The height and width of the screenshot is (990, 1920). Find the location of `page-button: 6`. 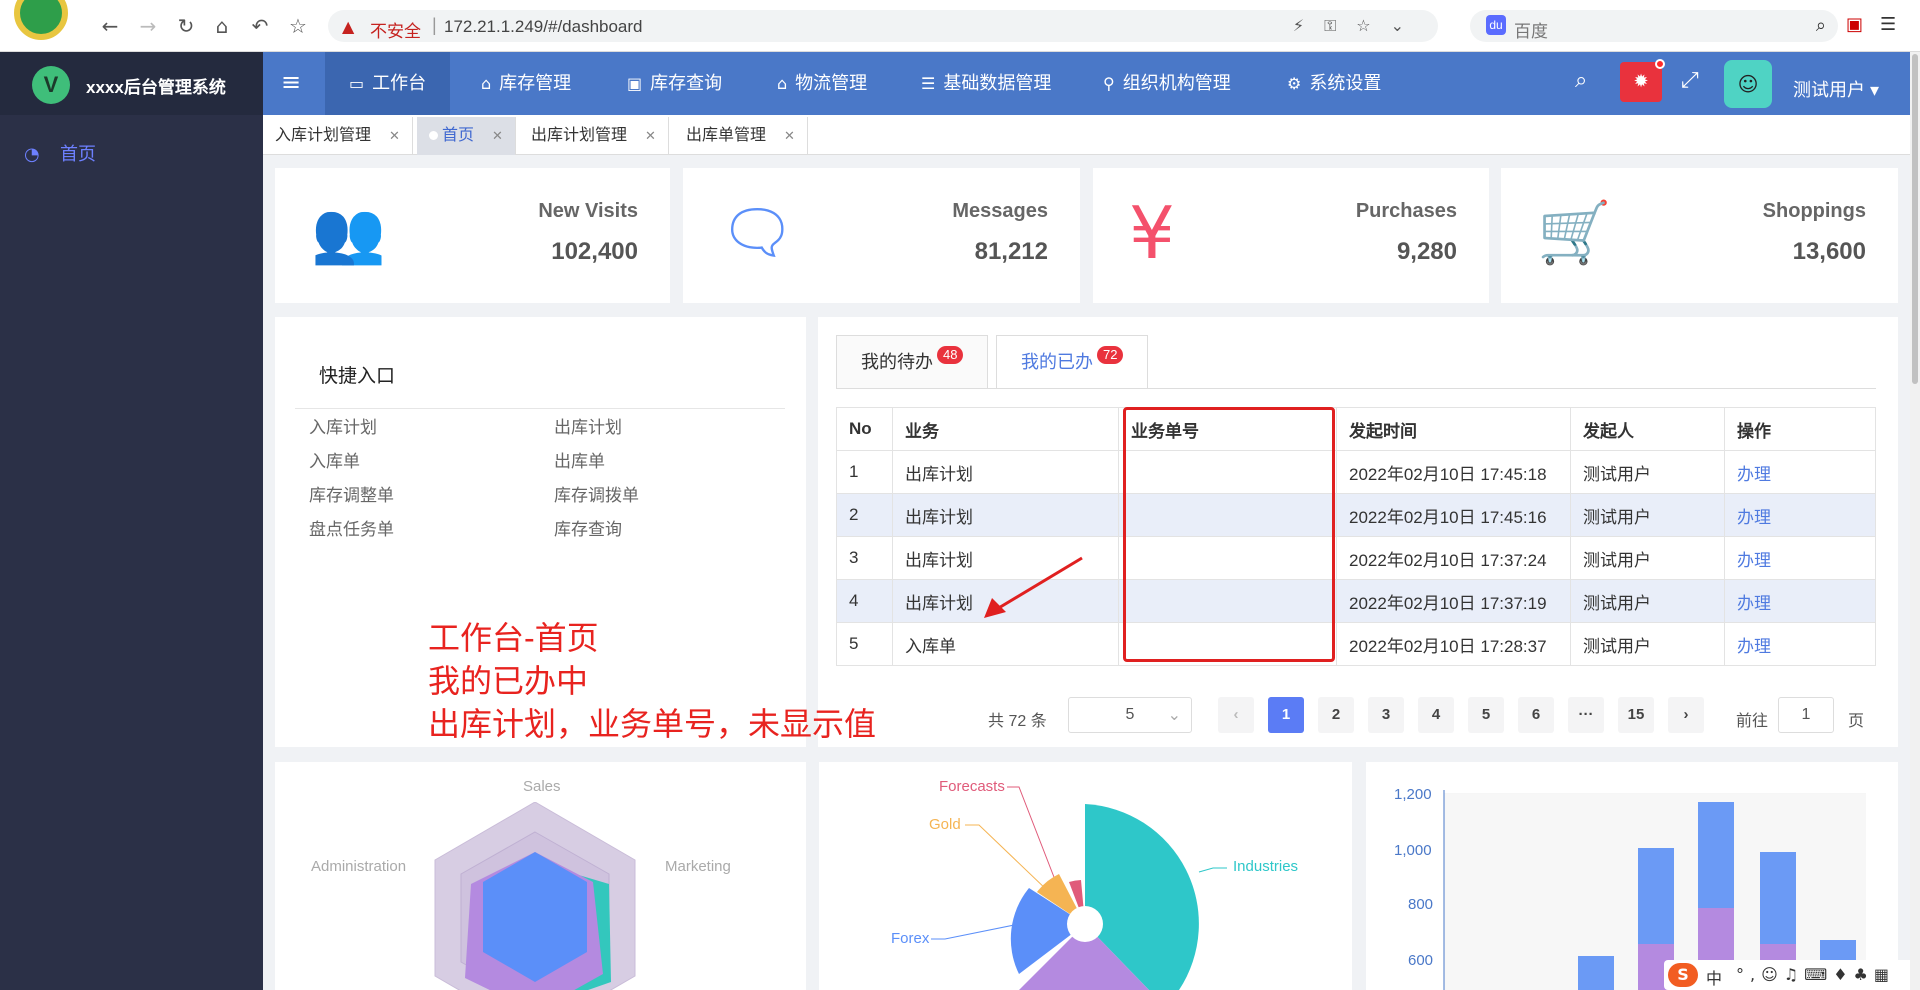

page-button: 6 is located at coordinates (1536, 715).